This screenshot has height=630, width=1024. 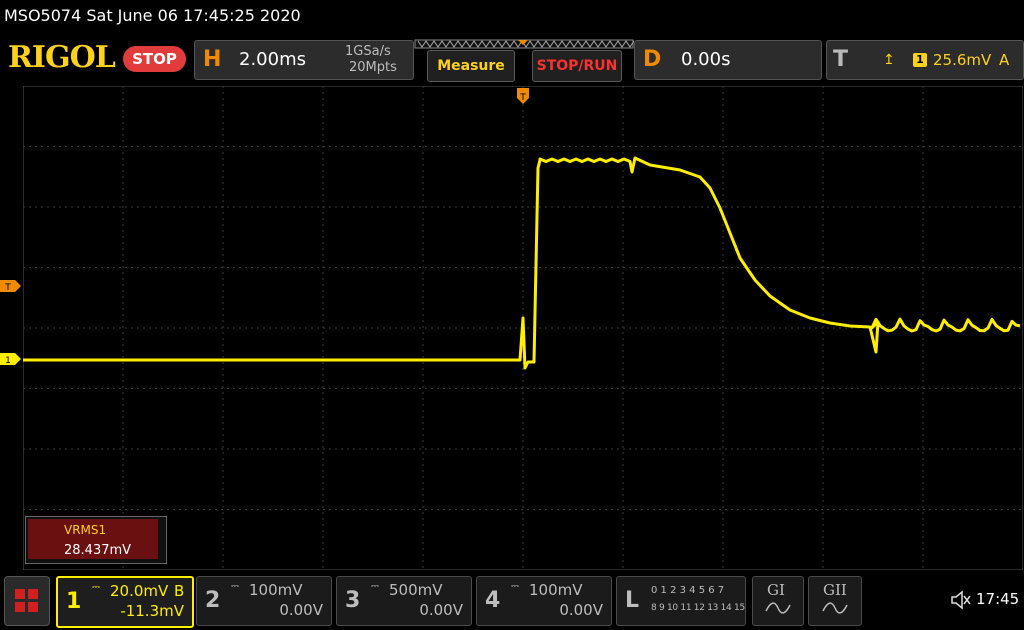 I want to click on channel-3-box: 3 ⎓ 500mV 0.00V, so click(x=404, y=601).